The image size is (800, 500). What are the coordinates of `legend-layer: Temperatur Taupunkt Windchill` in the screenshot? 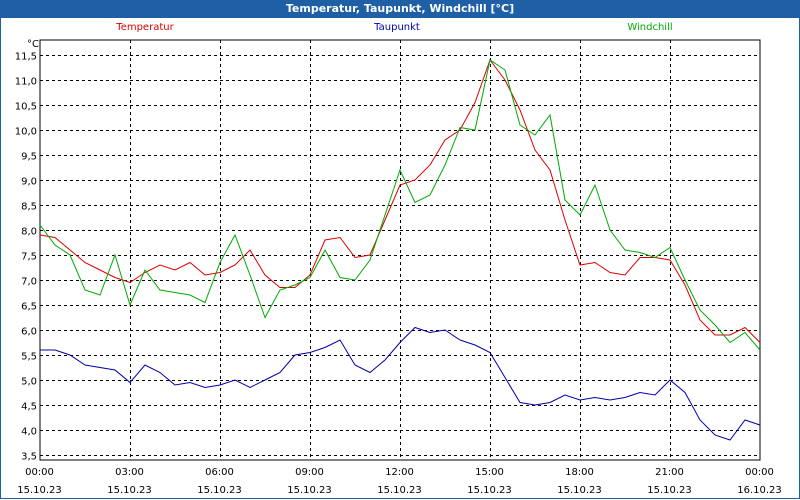 It's located at (393, 27).